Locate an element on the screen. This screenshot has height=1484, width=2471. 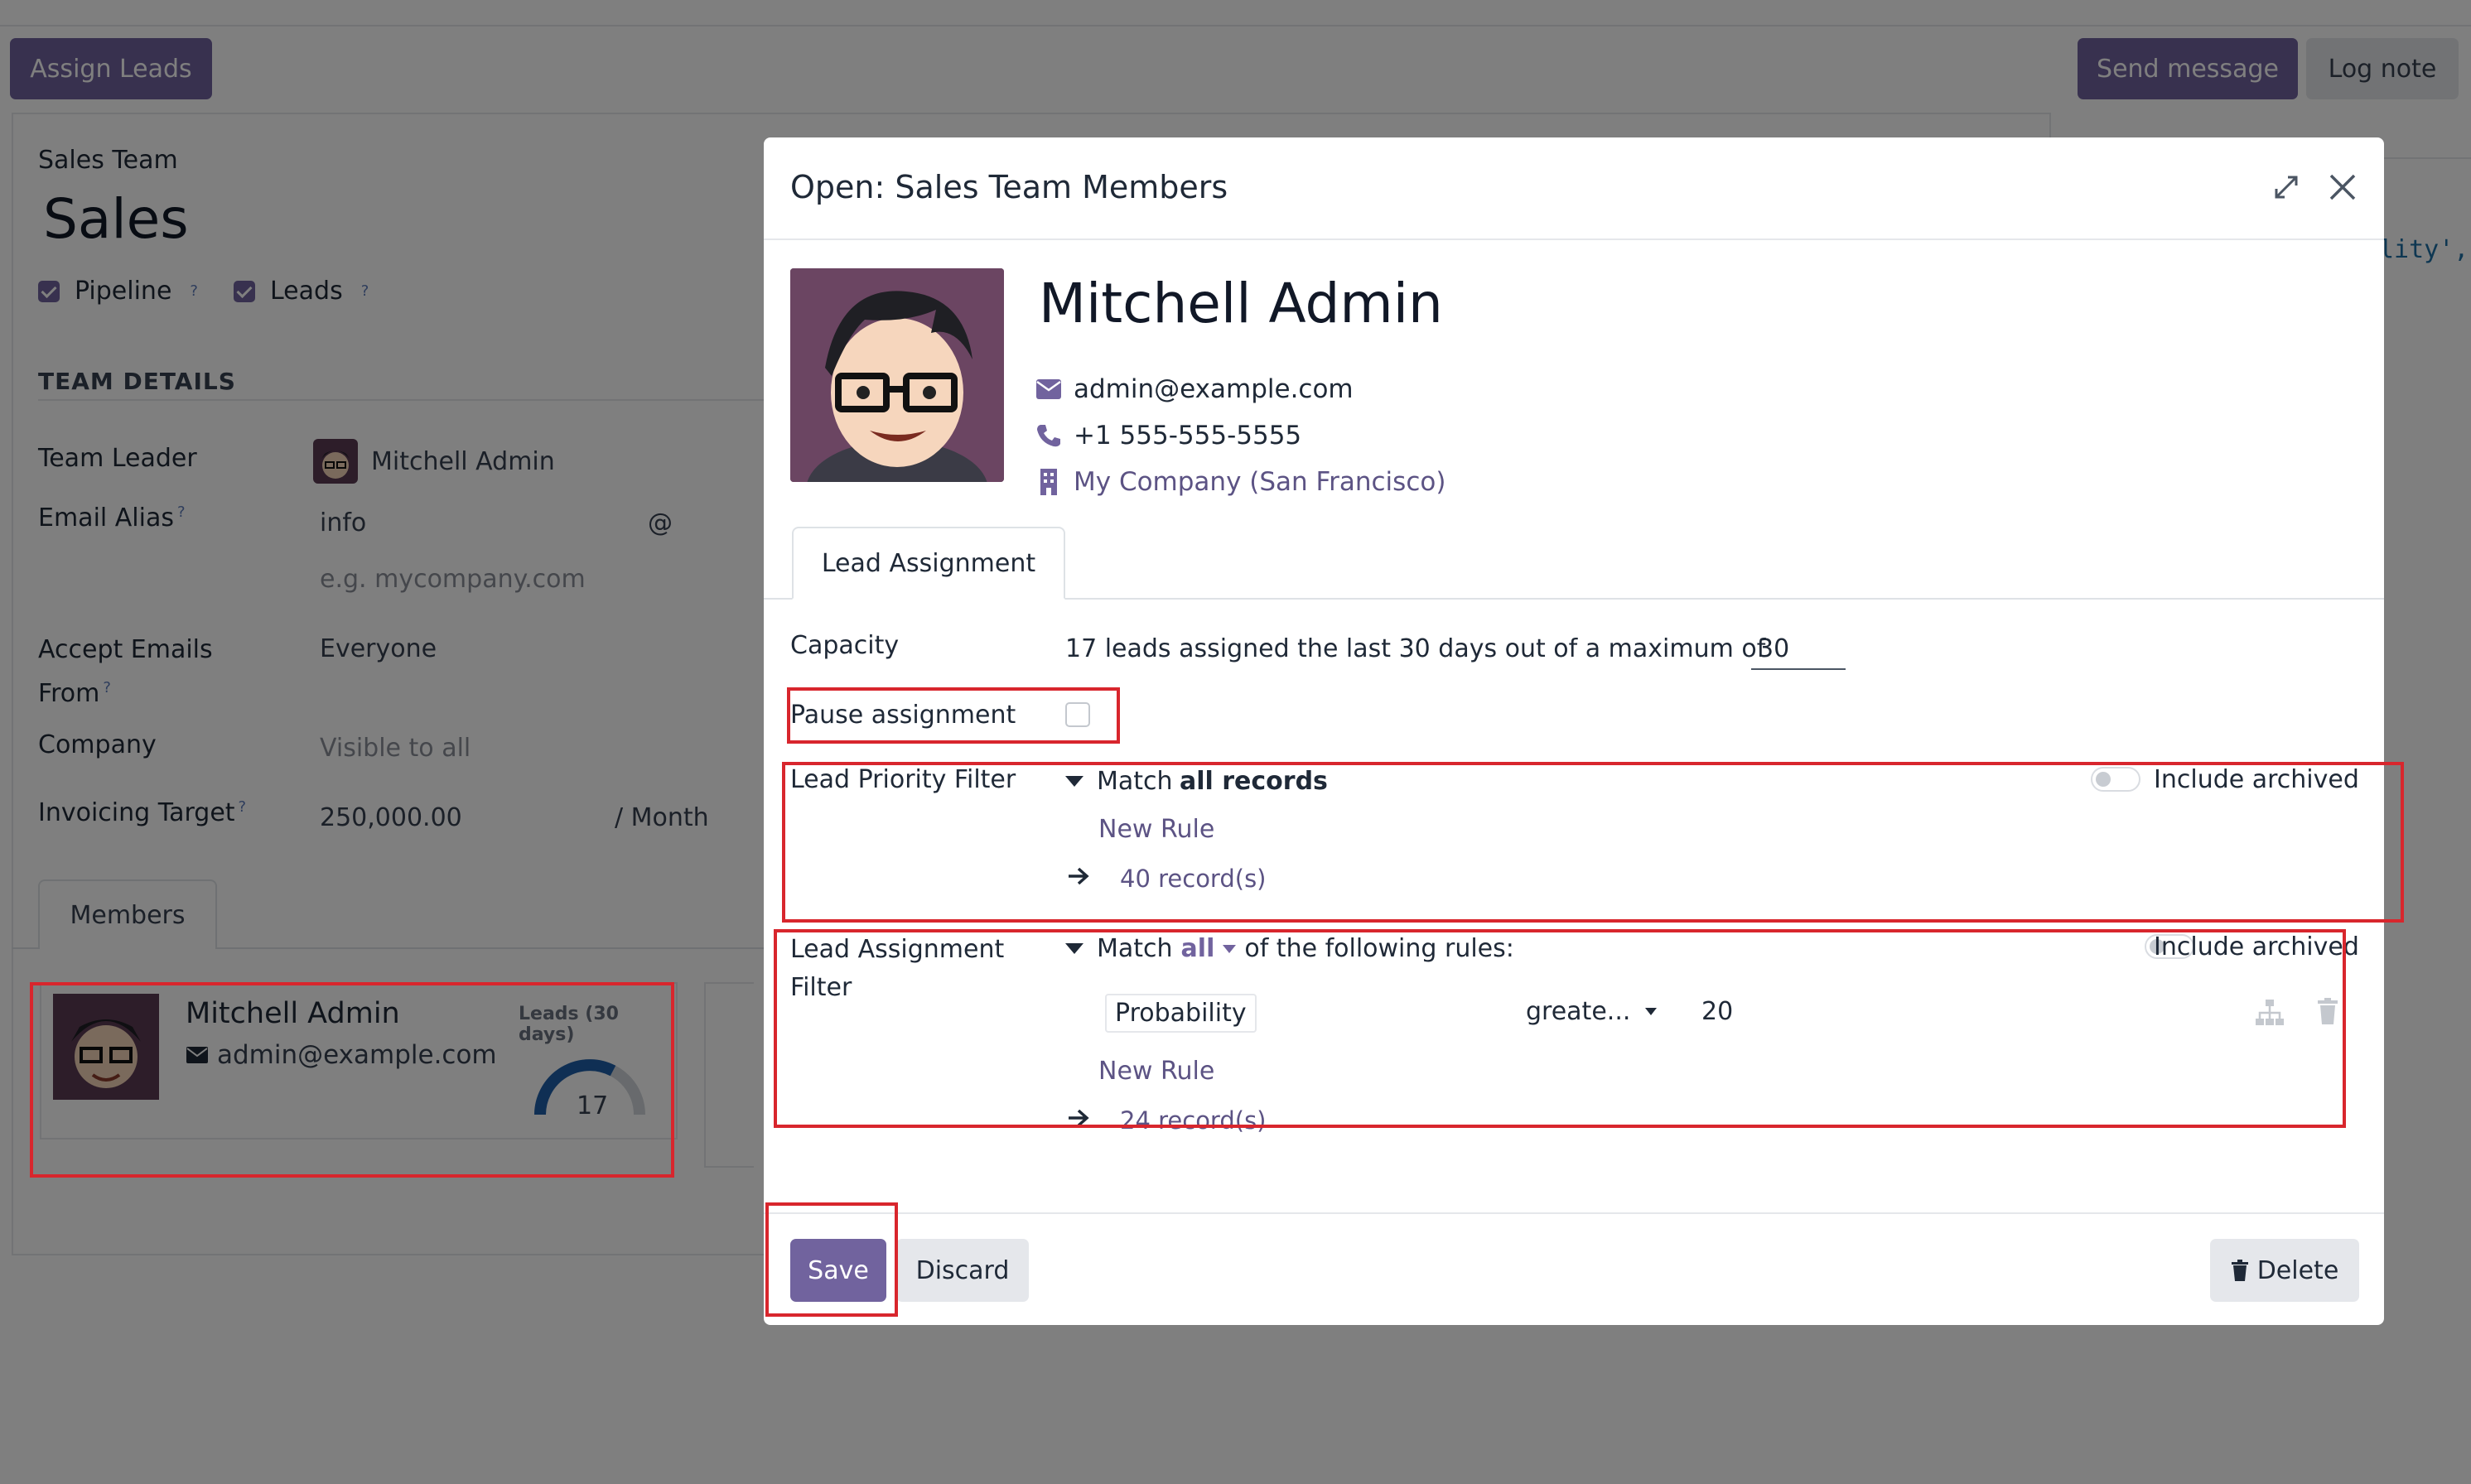
capacity-input: 30 is located at coordinates (1798, 652).